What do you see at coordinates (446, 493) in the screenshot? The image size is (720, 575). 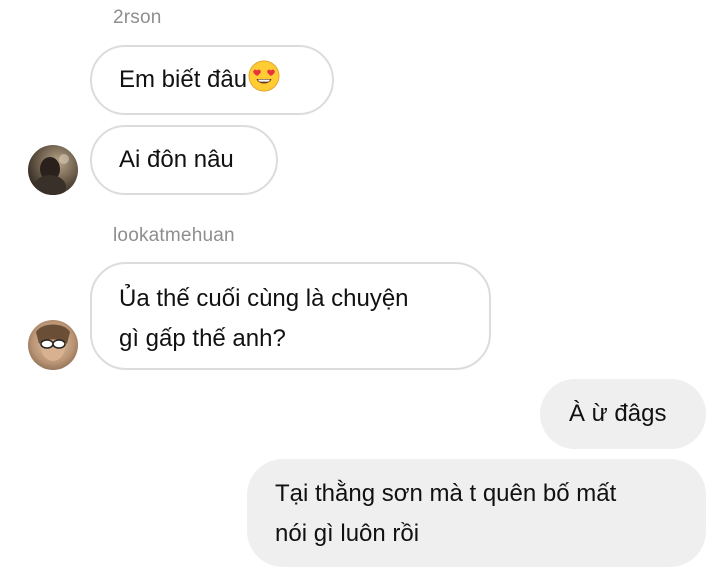 I see `message-text-line: Tại thằng sơn mà t quên bố mất` at bounding box center [446, 493].